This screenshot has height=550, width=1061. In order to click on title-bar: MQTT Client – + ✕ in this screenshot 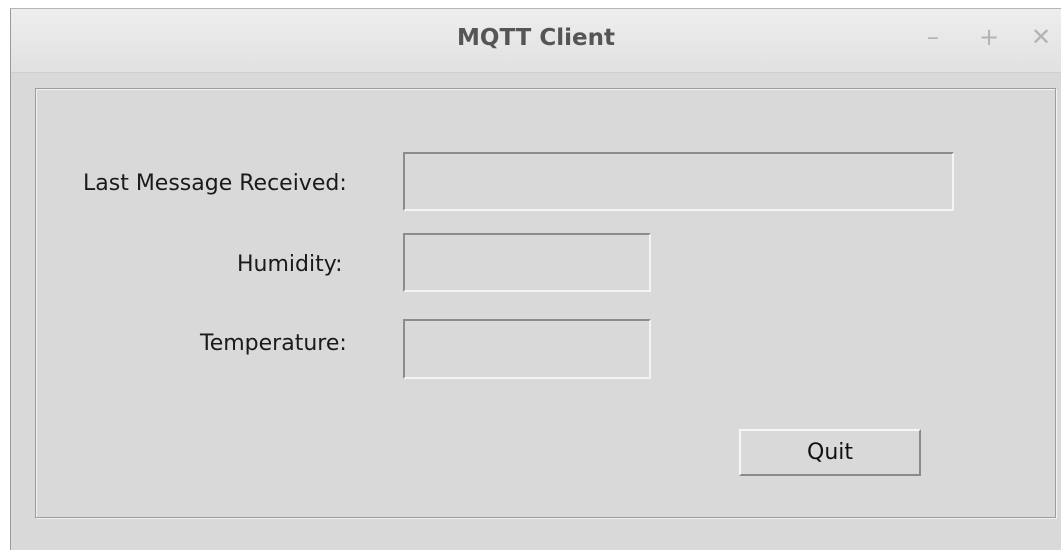, I will do `click(536, 41)`.